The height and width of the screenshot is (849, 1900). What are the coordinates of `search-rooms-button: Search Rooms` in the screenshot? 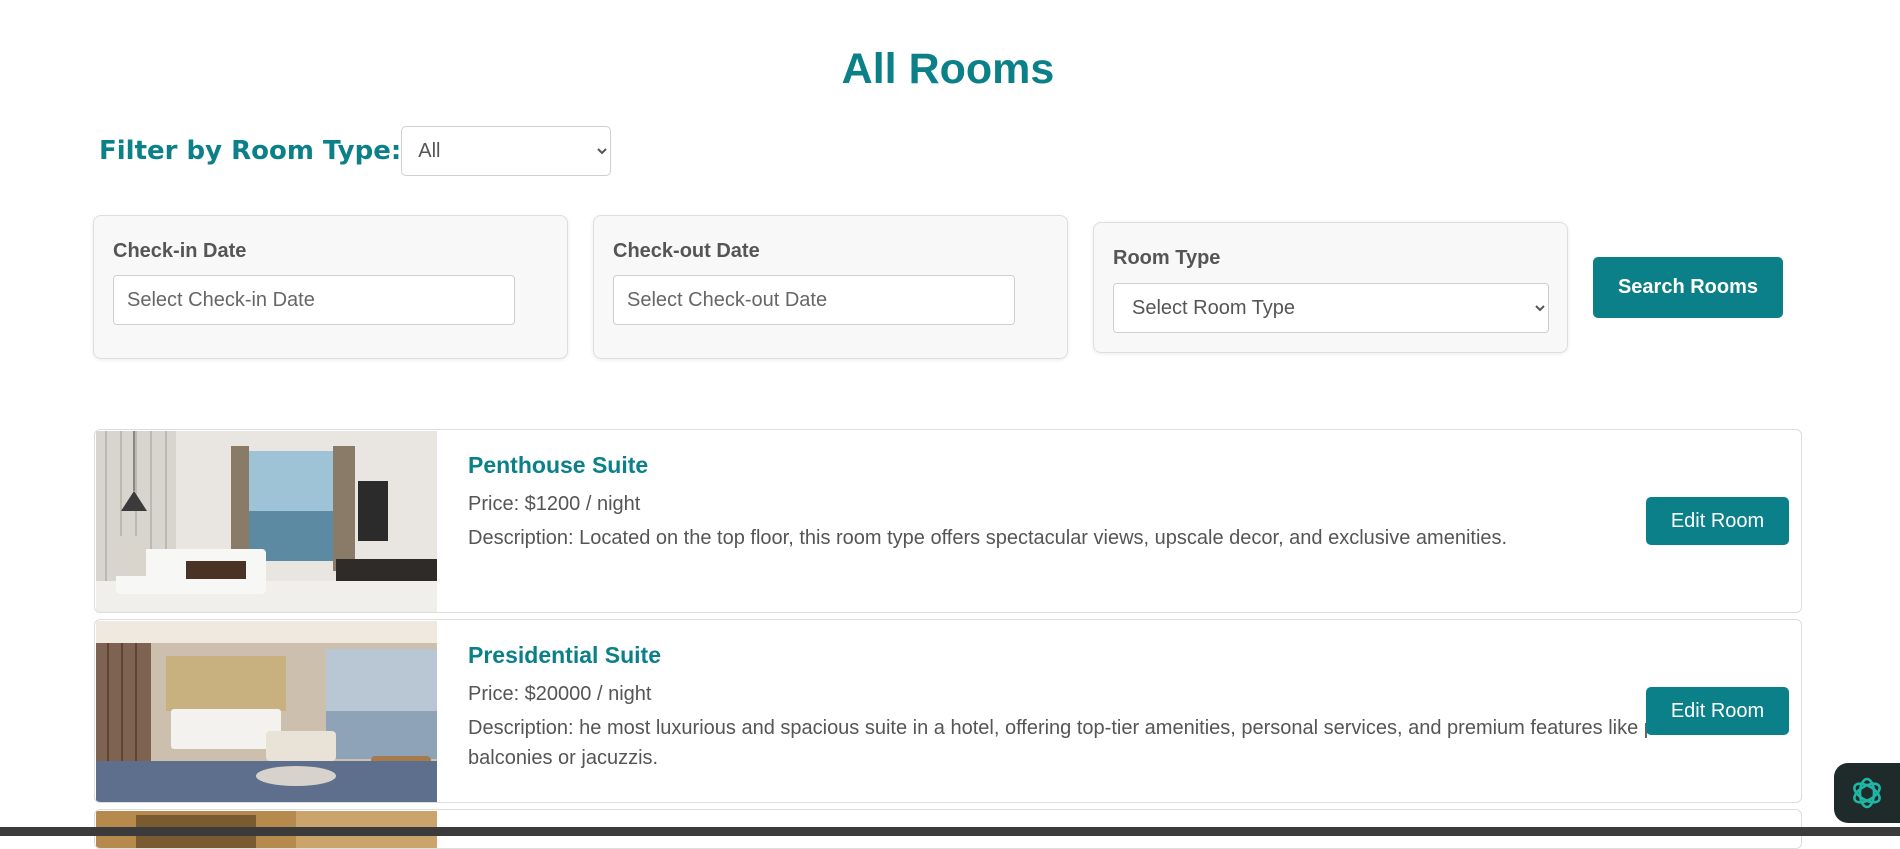 It's located at (1688, 287).